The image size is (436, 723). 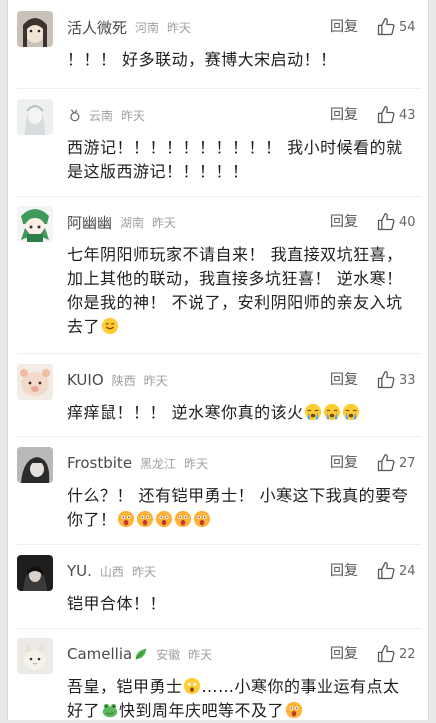 I want to click on comment-text: 铠甲合体！！, so click(x=117, y=603).